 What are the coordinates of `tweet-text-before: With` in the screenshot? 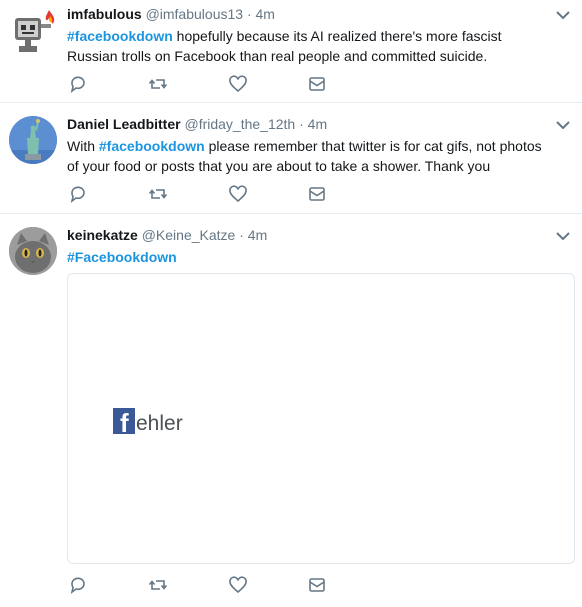 It's located at (83, 146).